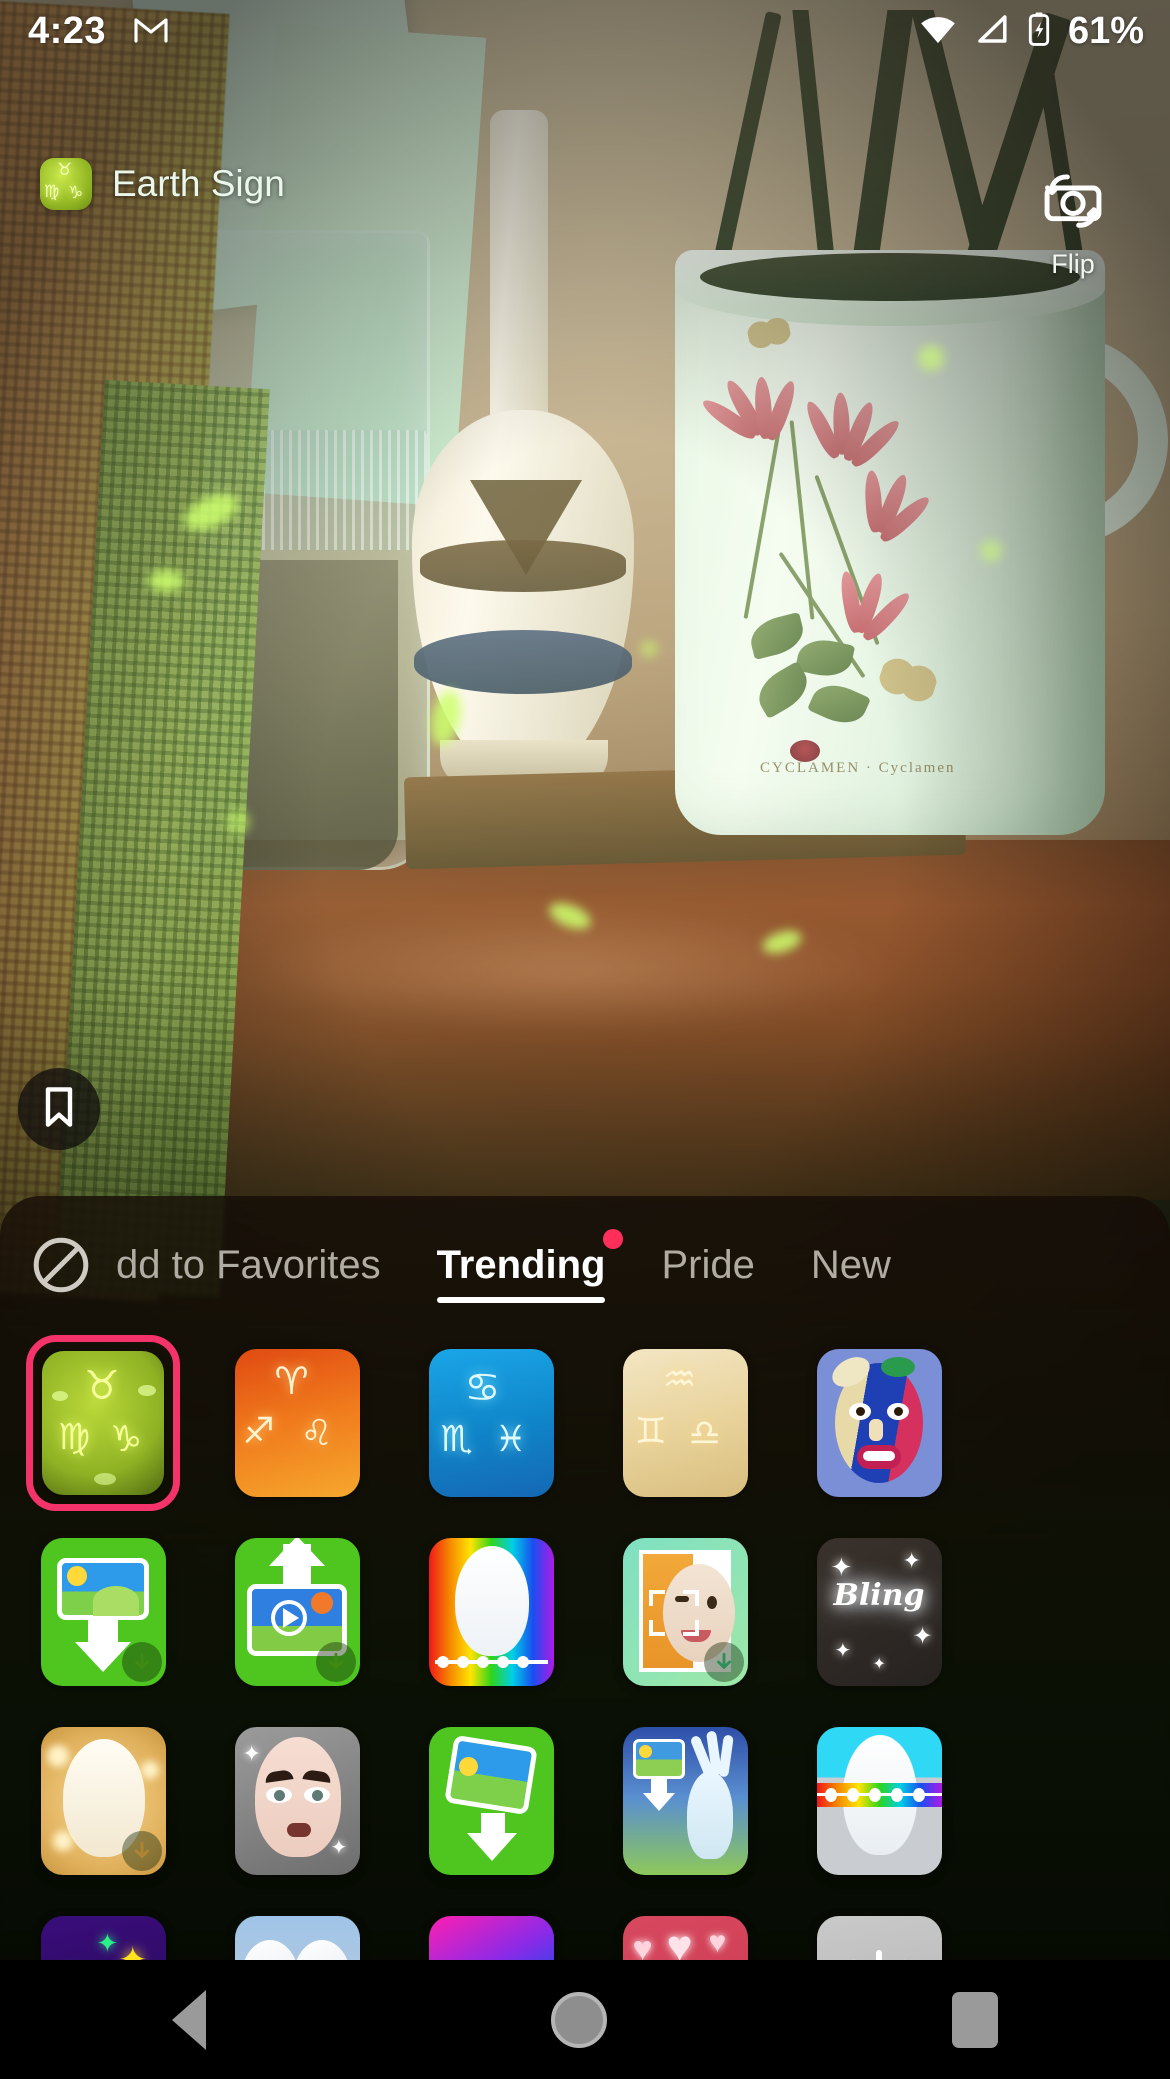 Image resolution: width=1170 pixels, height=2079 pixels. I want to click on tab-trending-label: Trending, so click(521, 1265).